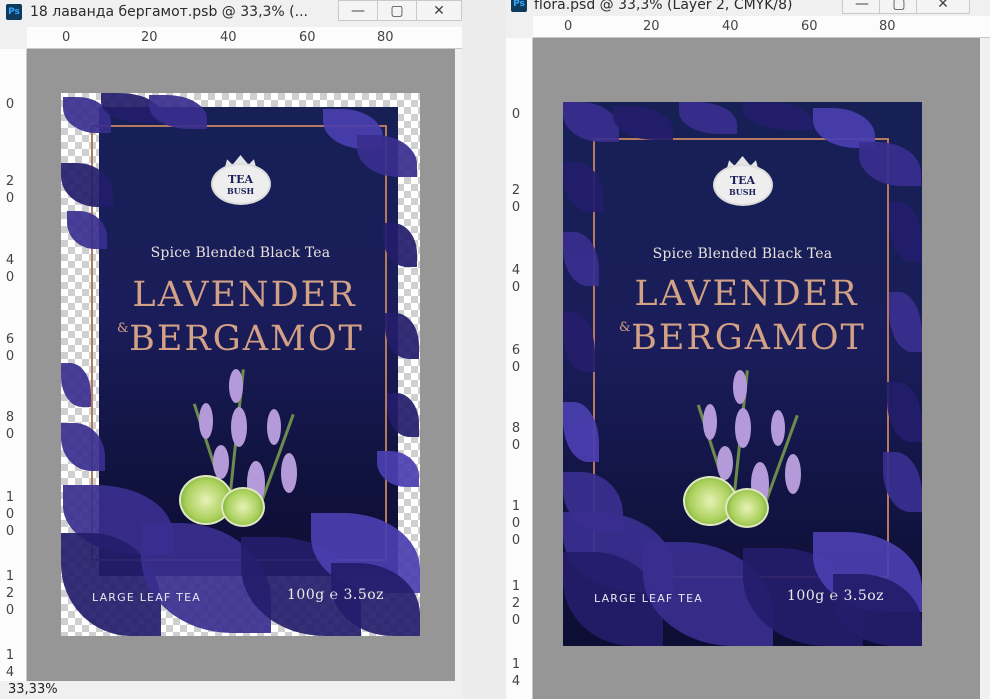  What do you see at coordinates (76, 385) in the screenshot?
I see `basil-leaf` at bounding box center [76, 385].